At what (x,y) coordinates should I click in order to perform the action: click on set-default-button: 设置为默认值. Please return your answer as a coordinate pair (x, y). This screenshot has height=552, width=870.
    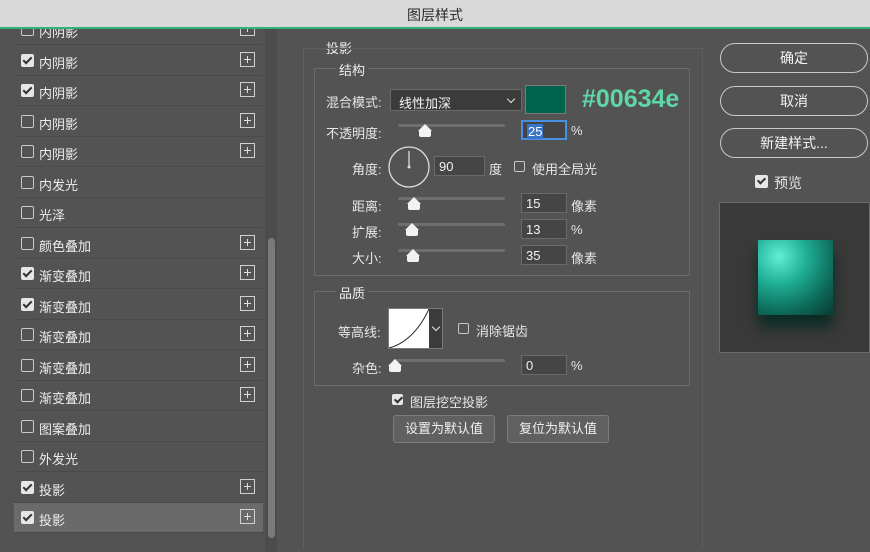
    Looking at the image, I should click on (444, 429).